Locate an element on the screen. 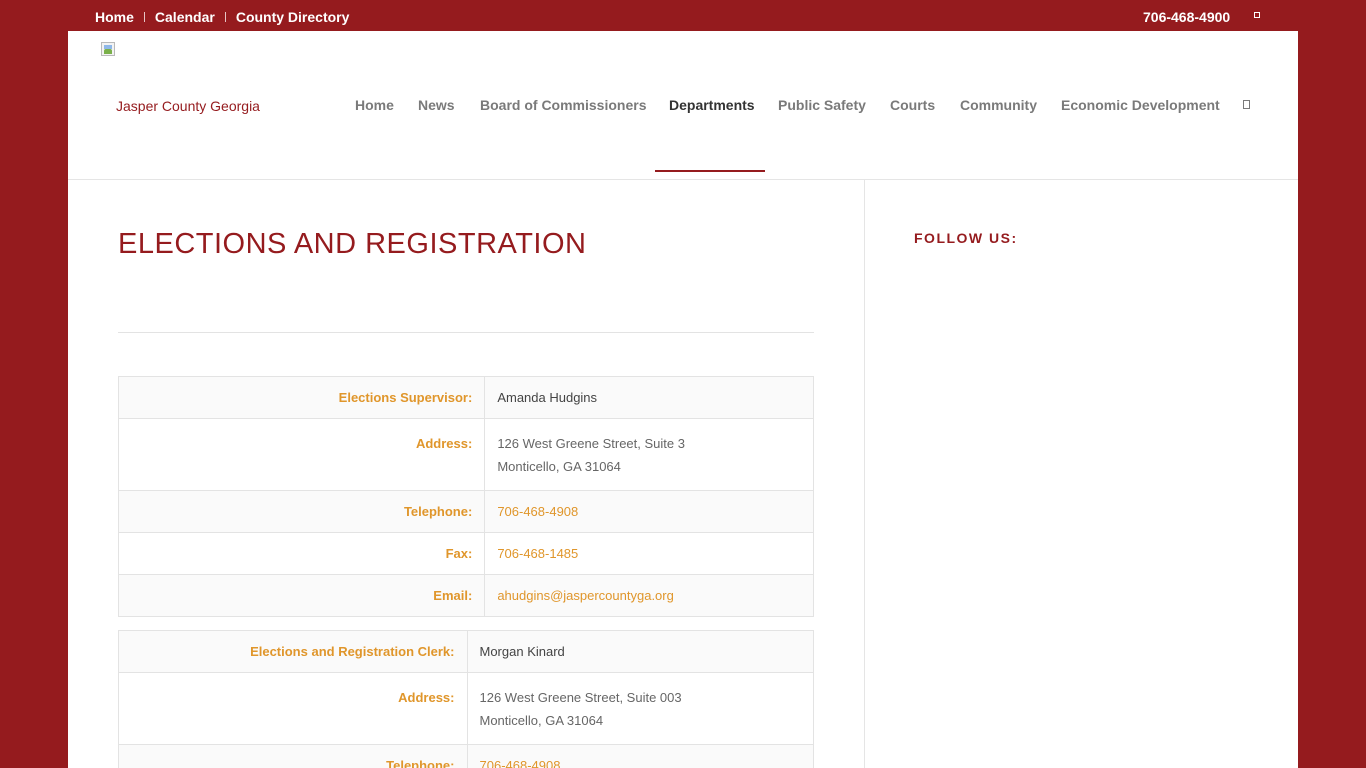 This screenshot has width=1366, height=768. nav-board-of-commissioners: Board of Commissioners is located at coordinates (563, 105).